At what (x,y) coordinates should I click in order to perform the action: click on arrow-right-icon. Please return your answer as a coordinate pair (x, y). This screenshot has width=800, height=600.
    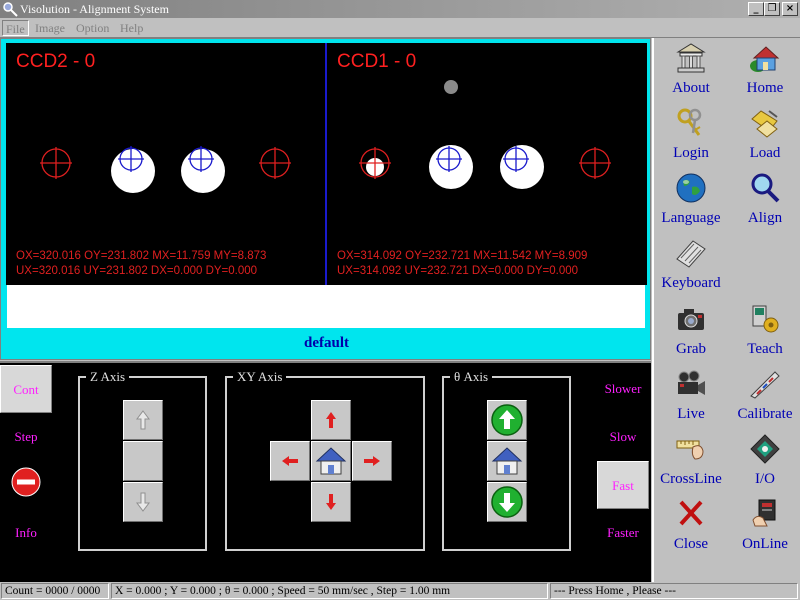
    Looking at the image, I should click on (372, 461).